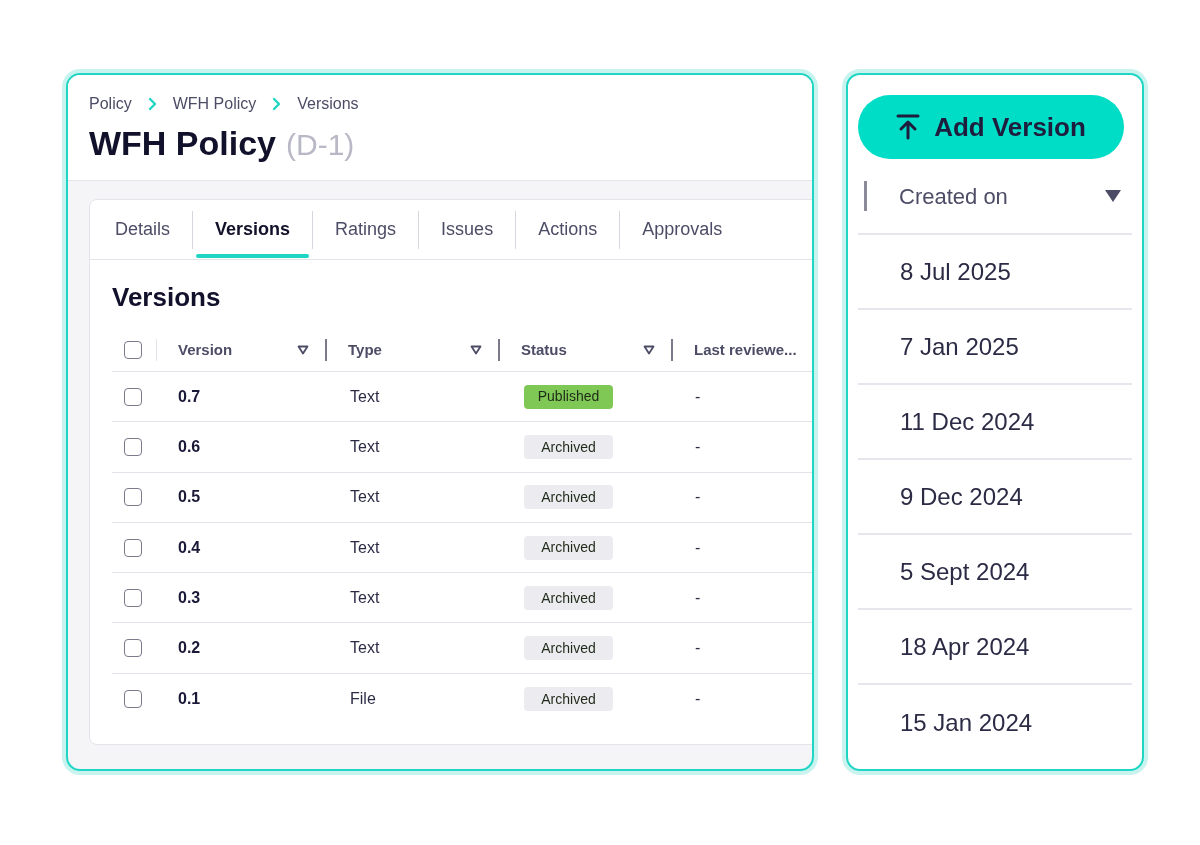 This screenshot has width=1200, height=845. Describe the element at coordinates (189, 396) in the screenshot. I see `table-cell-text: 0.7` at that location.